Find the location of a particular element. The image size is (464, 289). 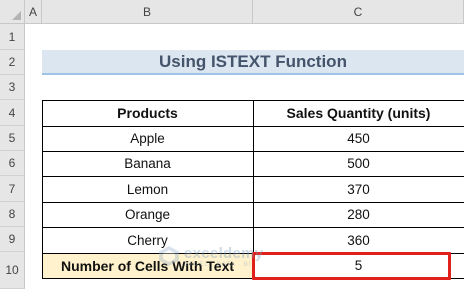

watermark-name: exceldemy is located at coordinates (224, 253).